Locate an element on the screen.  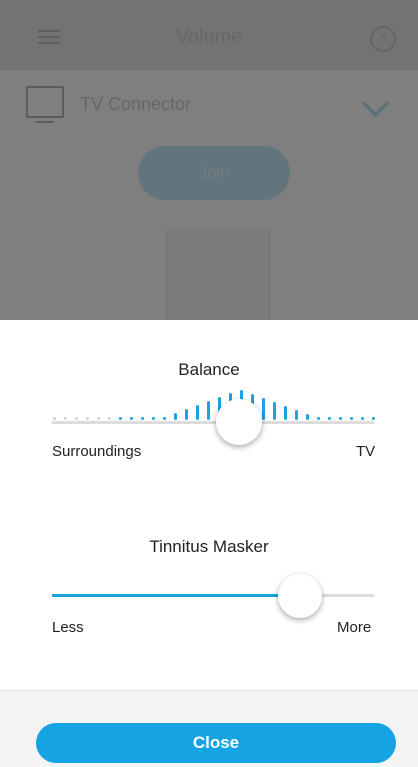
balance-track is located at coordinates (213, 422).